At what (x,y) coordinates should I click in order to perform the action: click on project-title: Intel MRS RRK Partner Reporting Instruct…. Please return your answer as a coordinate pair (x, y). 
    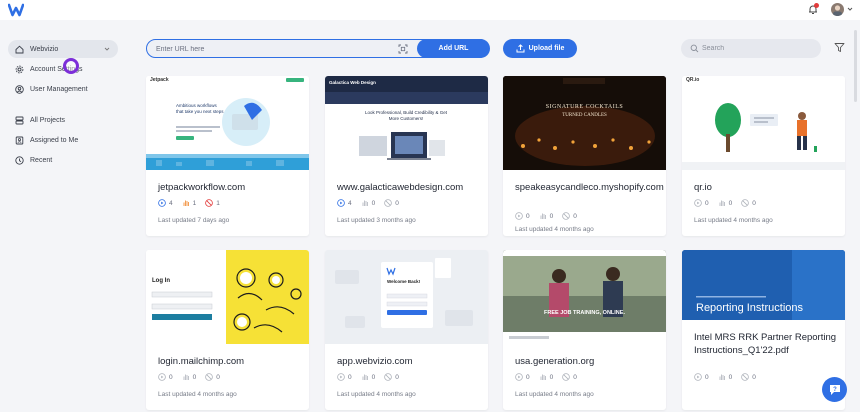
    Looking at the image, I should click on (766, 344).